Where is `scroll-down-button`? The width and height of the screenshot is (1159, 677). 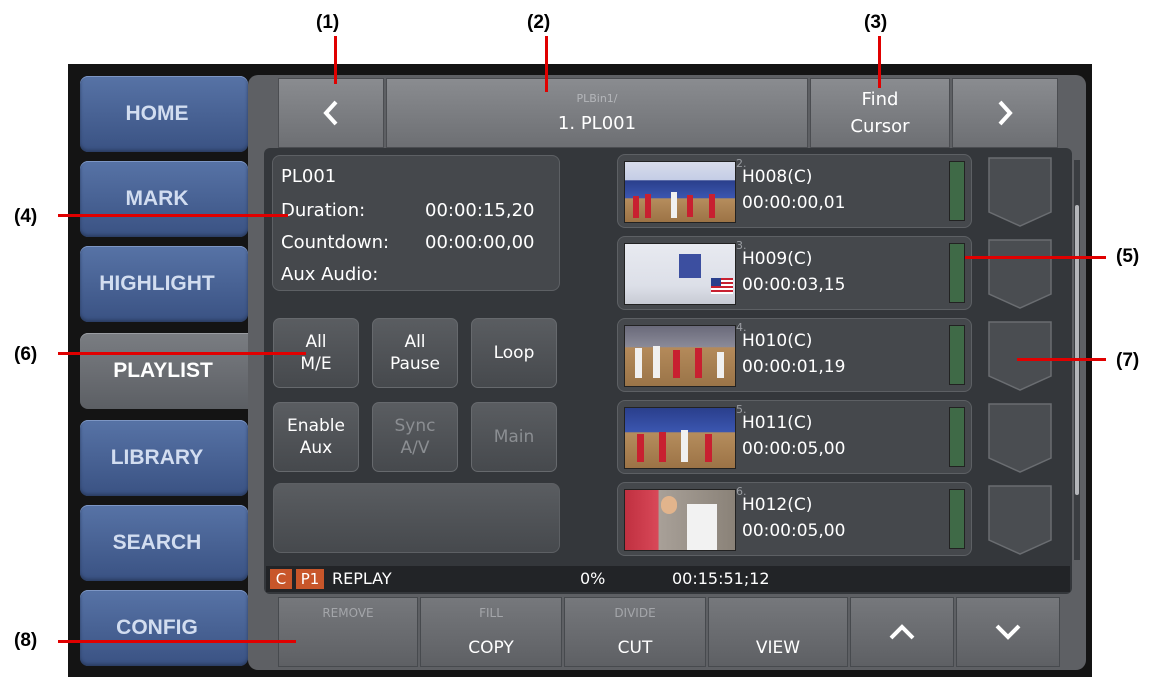 scroll-down-button is located at coordinates (1008, 632).